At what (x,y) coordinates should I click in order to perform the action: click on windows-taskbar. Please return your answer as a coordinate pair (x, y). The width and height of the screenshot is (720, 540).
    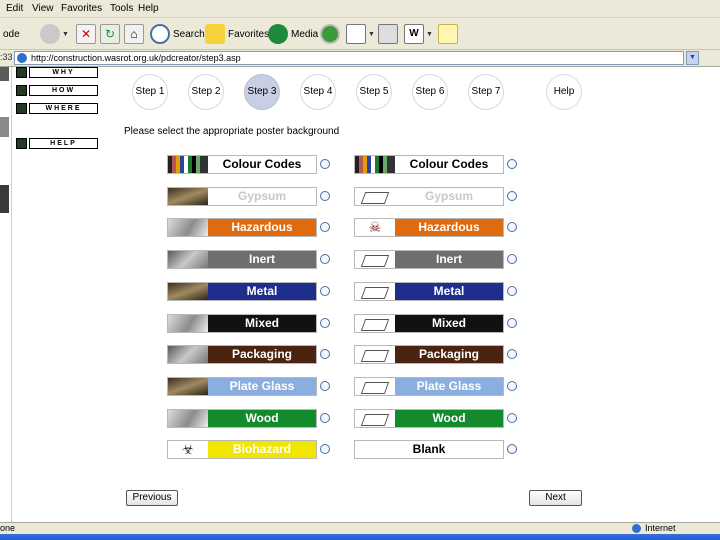
    Looking at the image, I should click on (360, 537).